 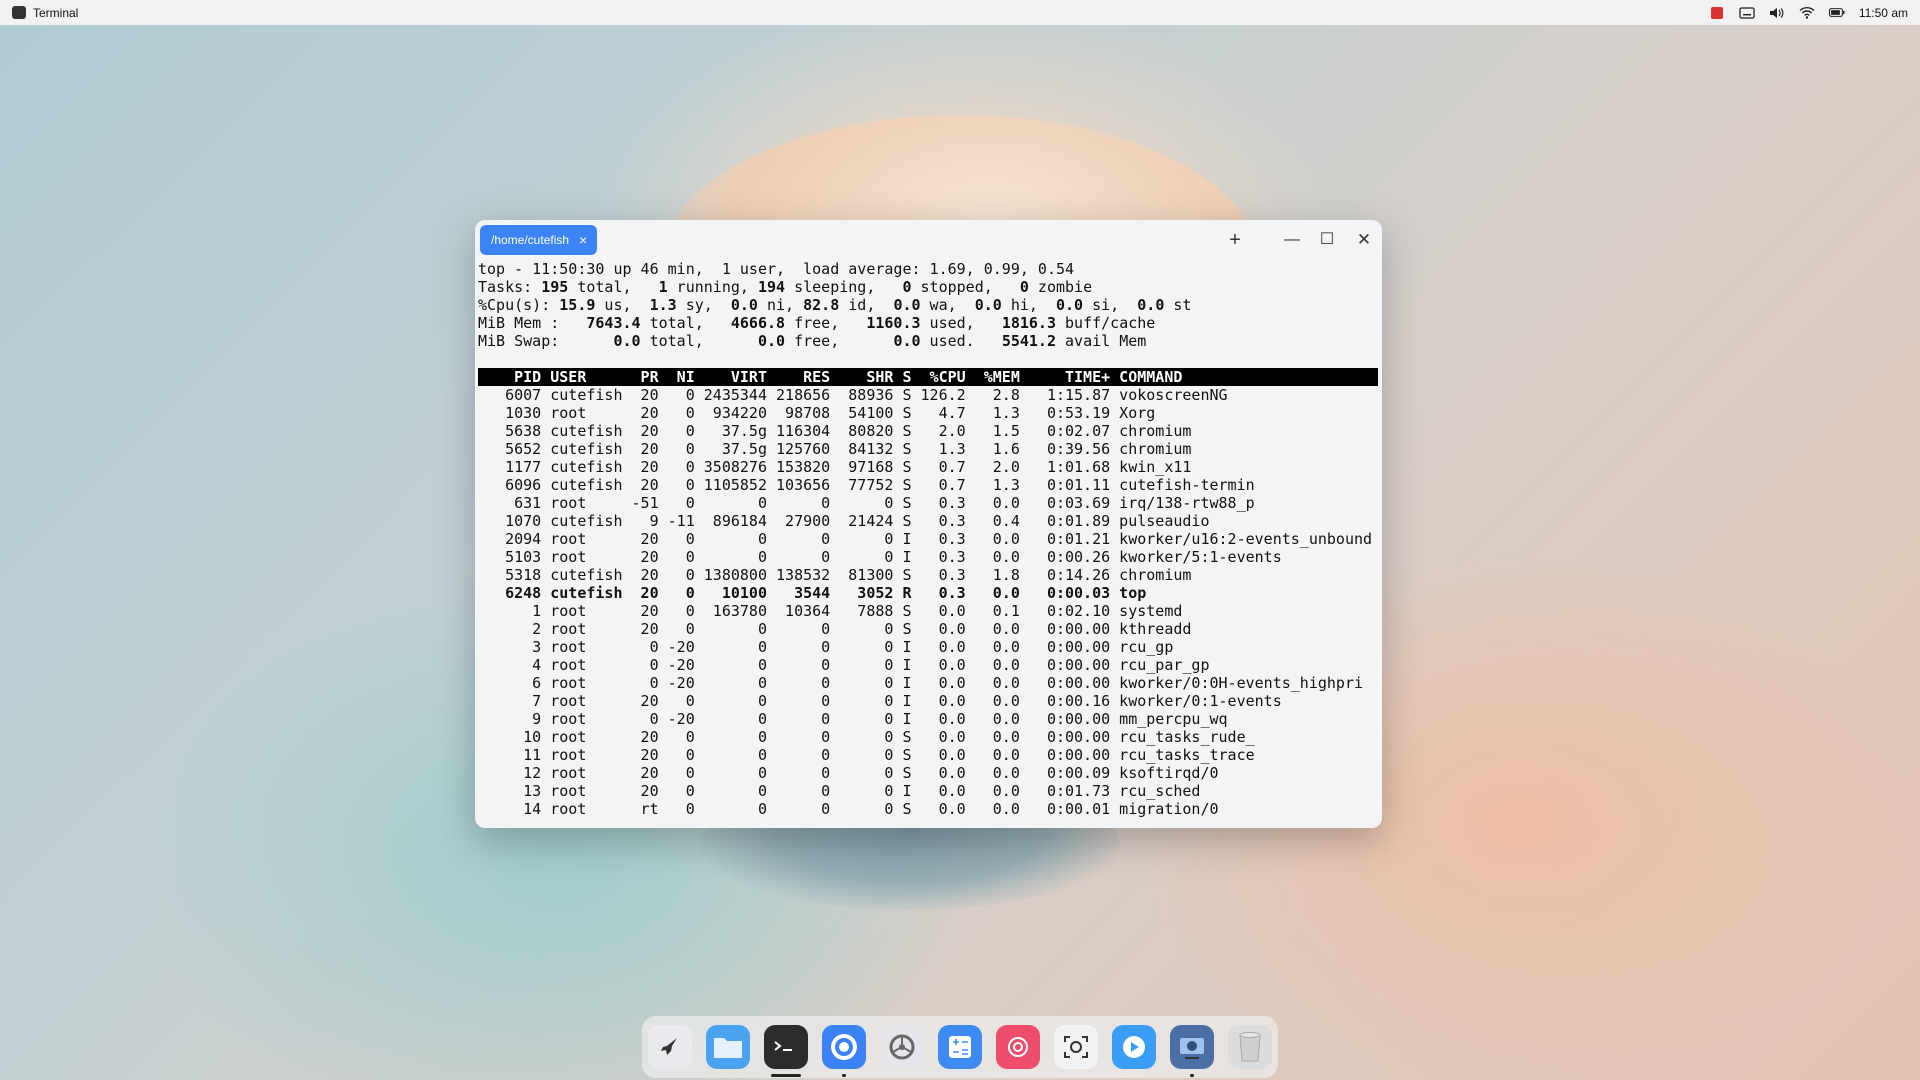 I want to click on summary-segment: 15.9, so click(x=577, y=305).